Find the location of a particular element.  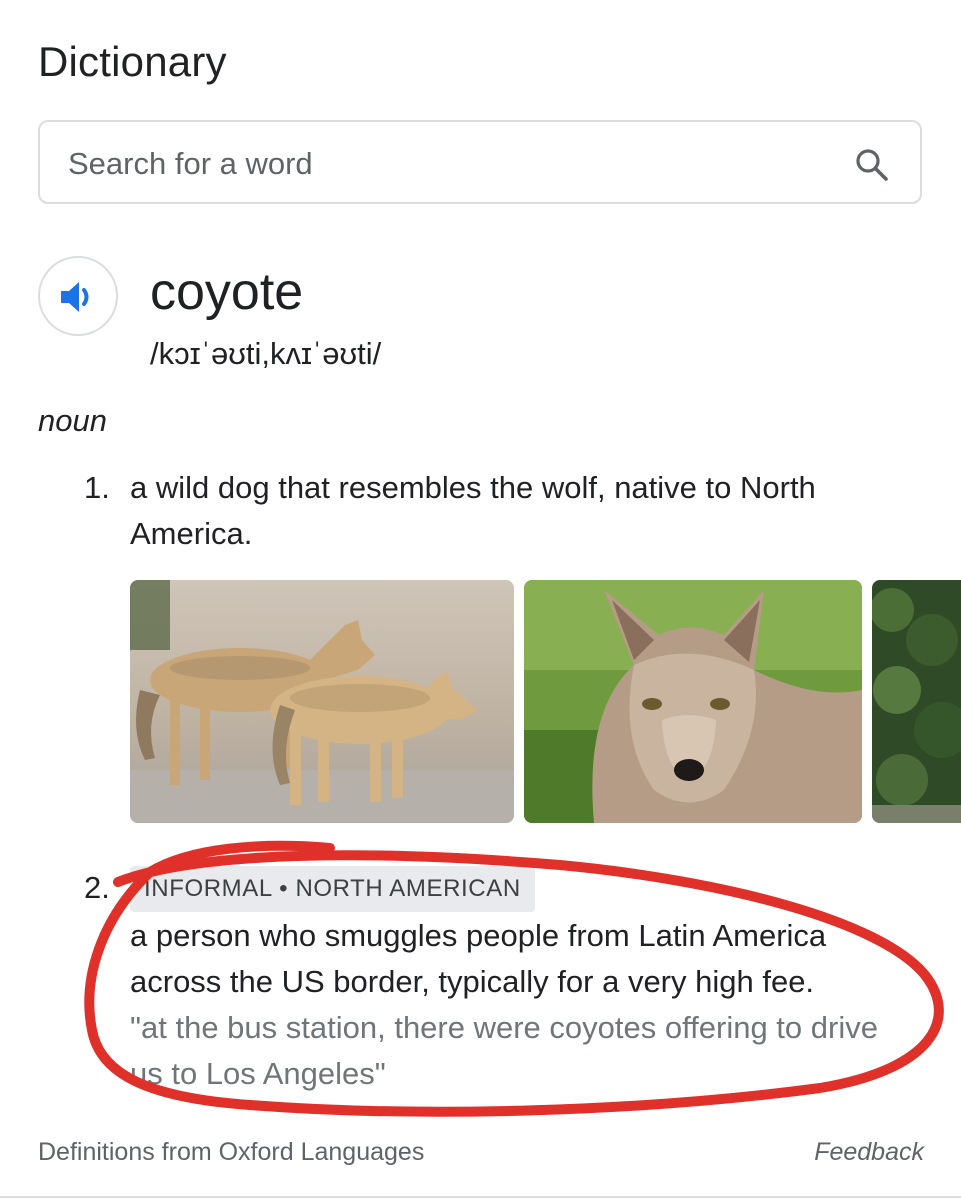

headword: coyote is located at coordinates (227, 292).